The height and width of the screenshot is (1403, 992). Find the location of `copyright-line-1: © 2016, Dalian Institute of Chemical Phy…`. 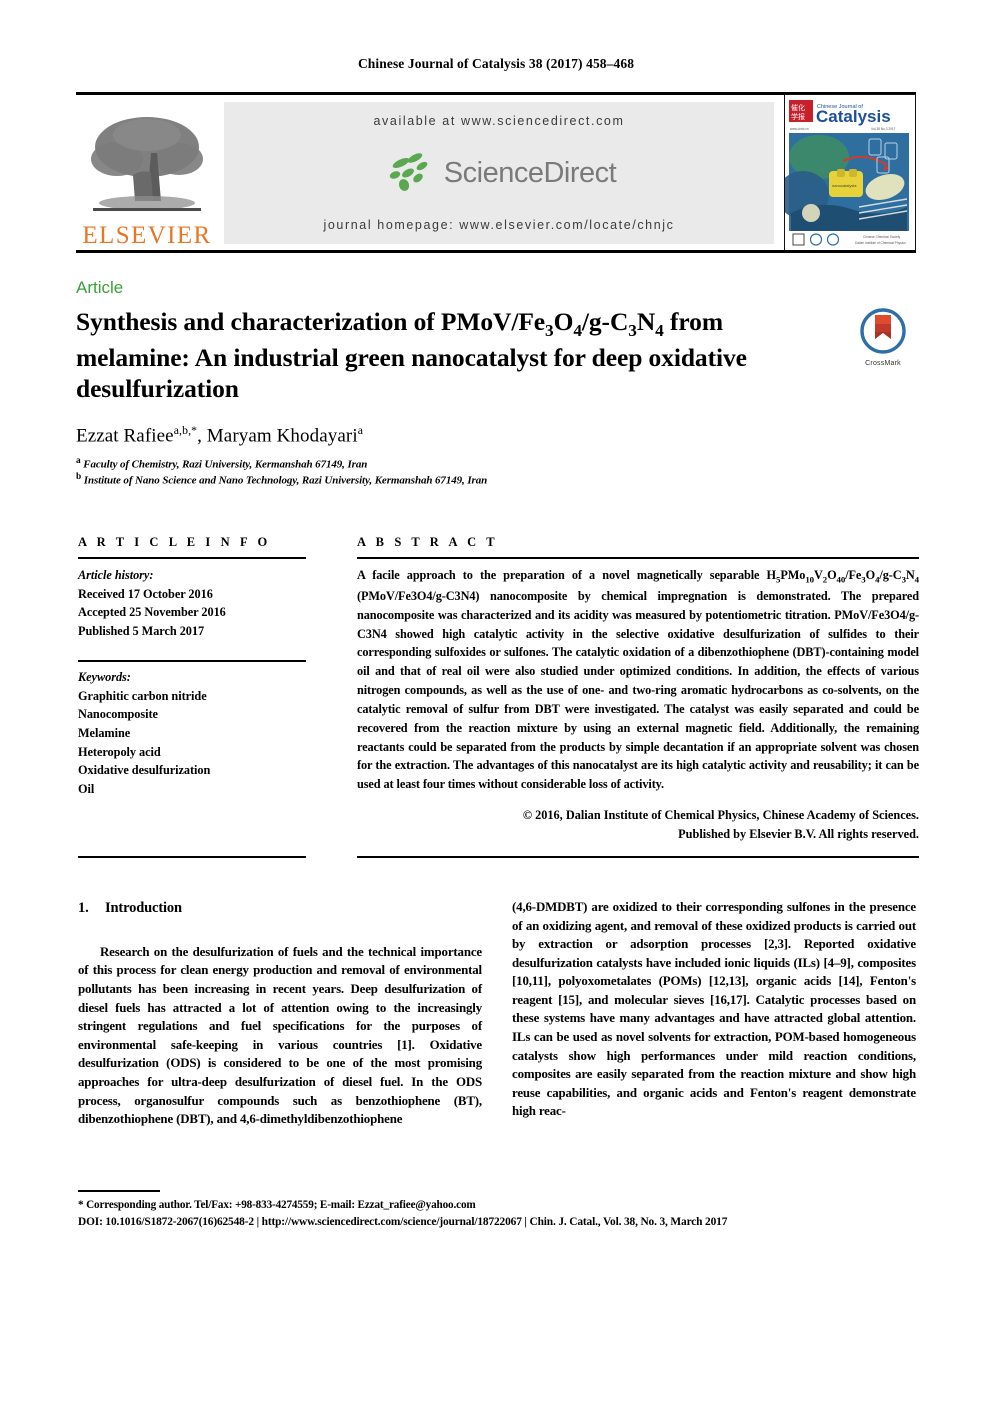

copyright-line-1: © 2016, Dalian Institute of Chemical Phy… is located at coordinates (720, 815).